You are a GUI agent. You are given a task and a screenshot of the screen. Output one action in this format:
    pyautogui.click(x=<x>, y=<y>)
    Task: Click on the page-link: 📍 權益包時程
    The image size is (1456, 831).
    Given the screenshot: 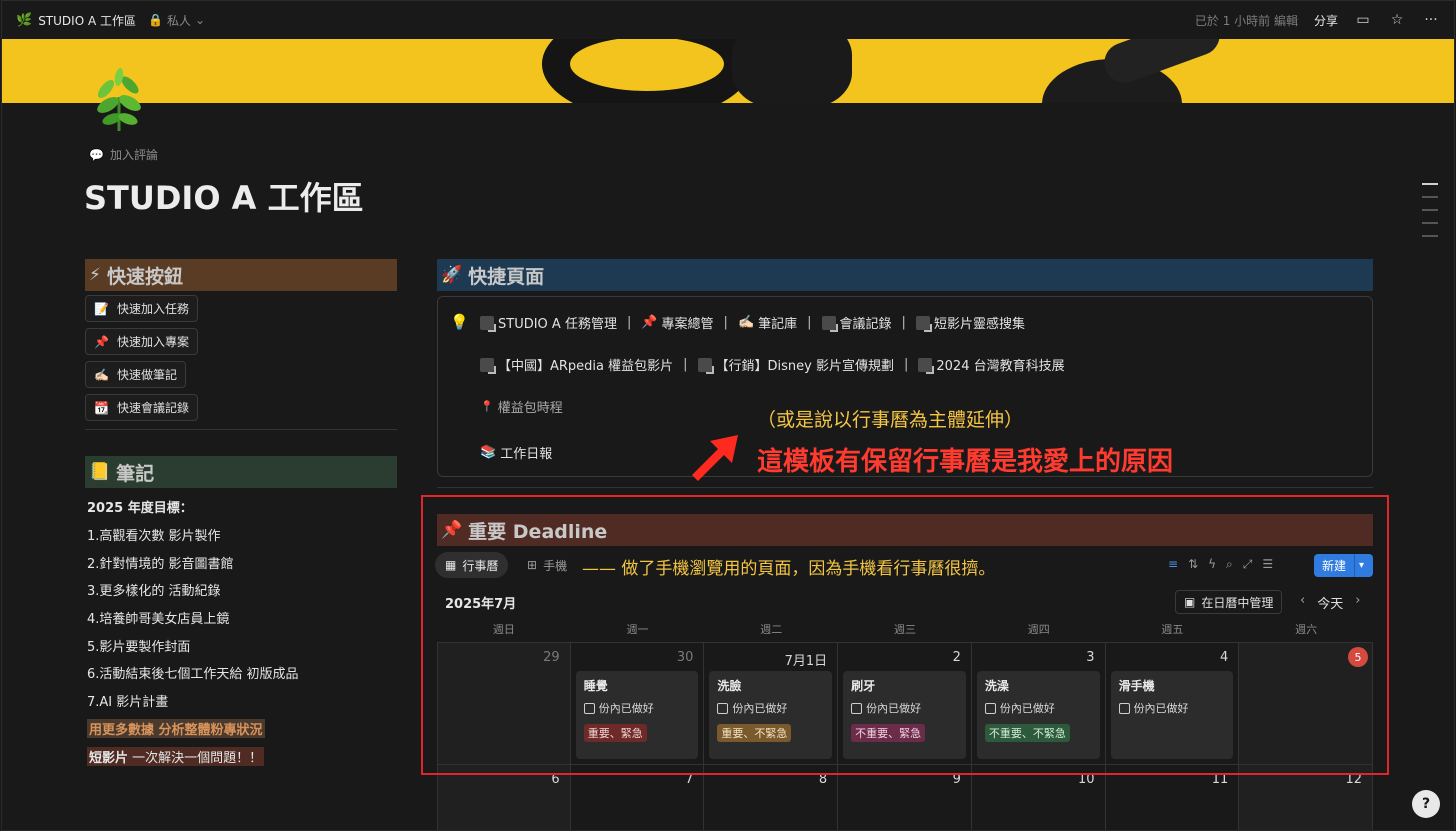 What is the action you would take?
    pyautogui.click(x=521, y=406)
    